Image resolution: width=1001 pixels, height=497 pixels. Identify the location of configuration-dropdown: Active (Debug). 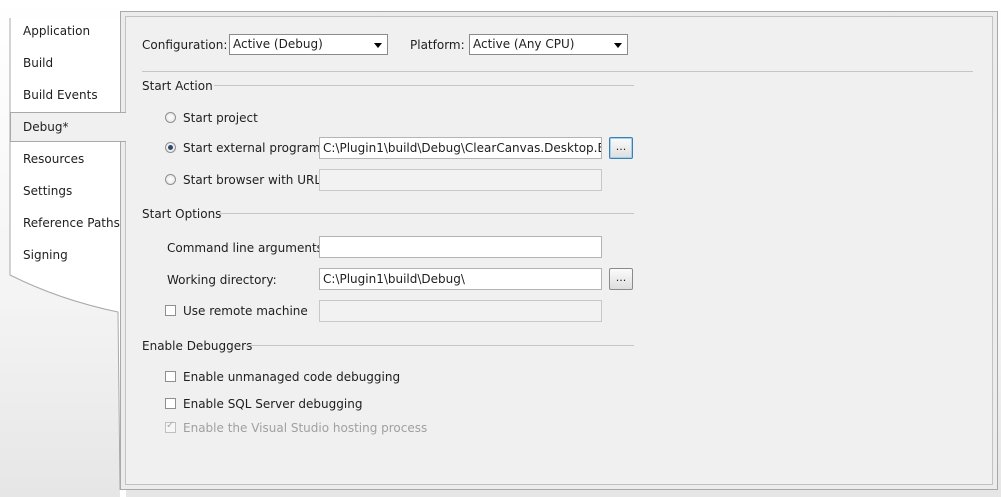
(308, 44).